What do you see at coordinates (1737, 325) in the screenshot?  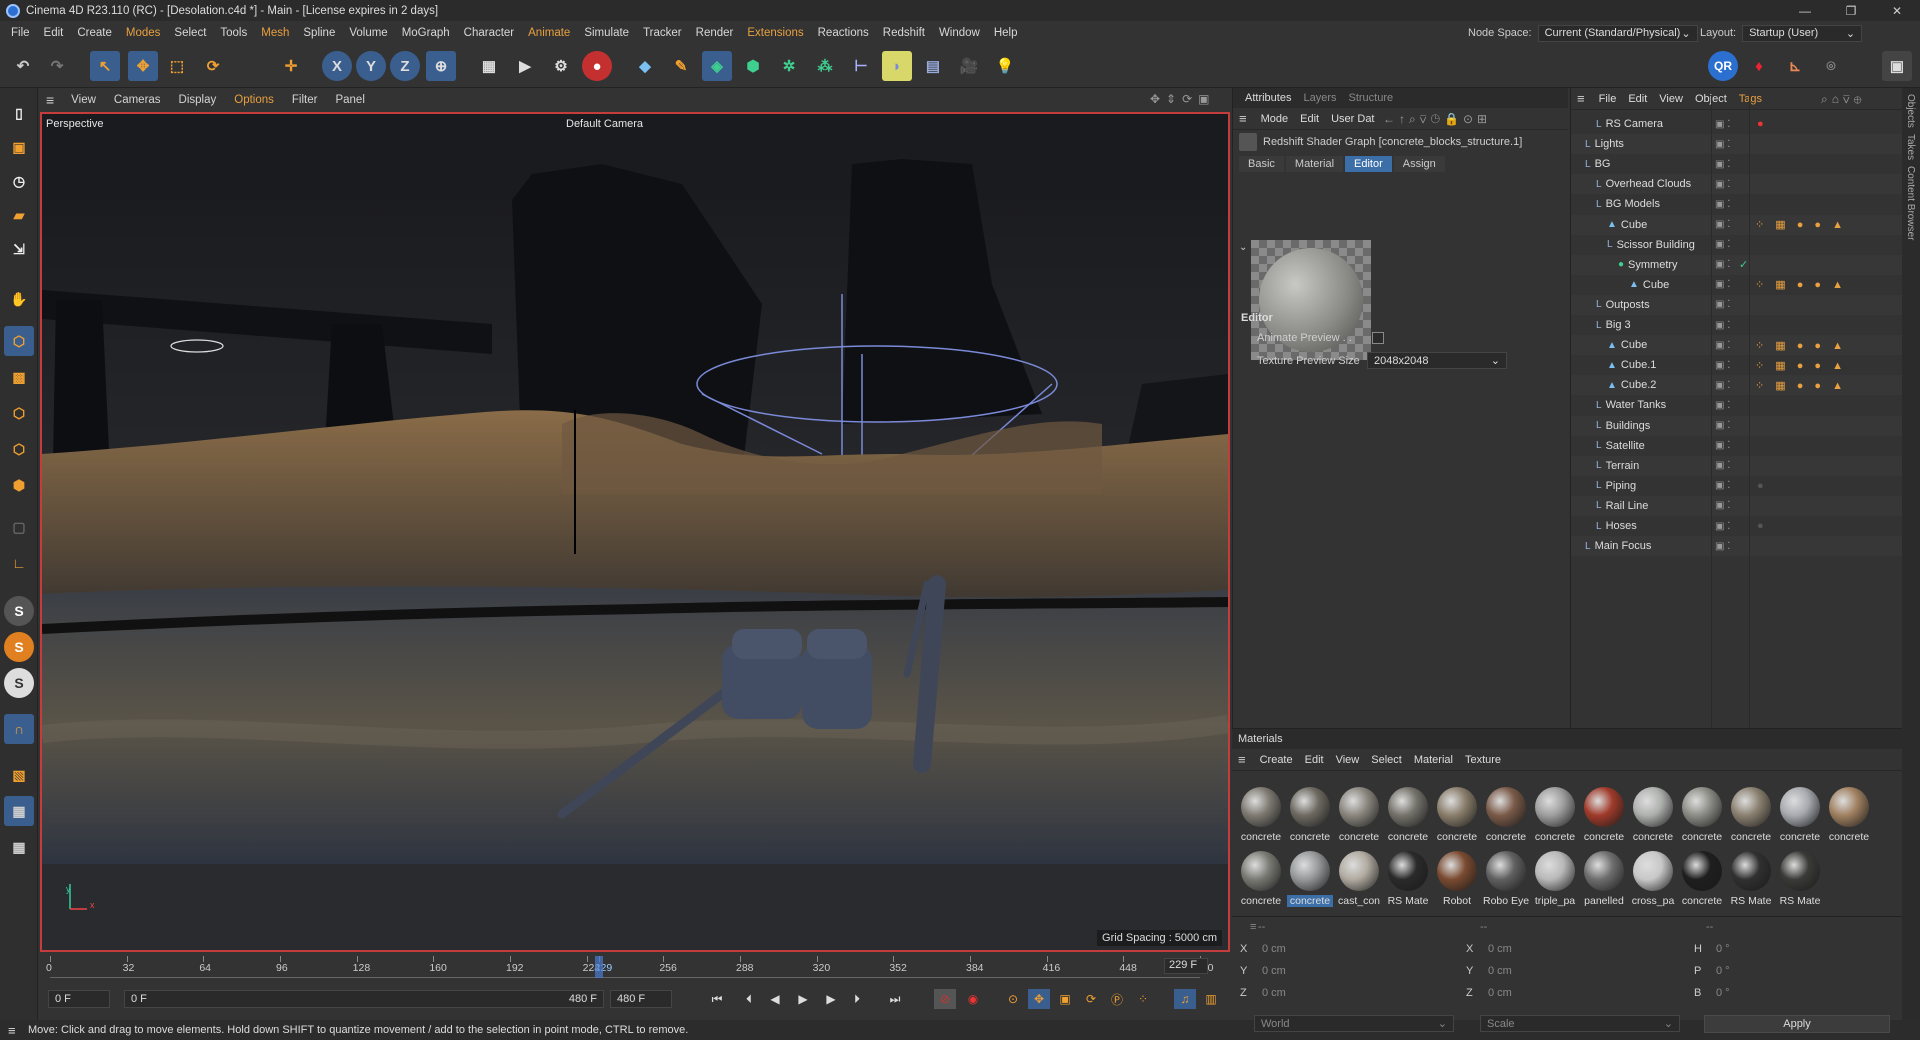 I see `object-row: L Big 3 ▣ ⁚` at bounding box center [1737, 325].